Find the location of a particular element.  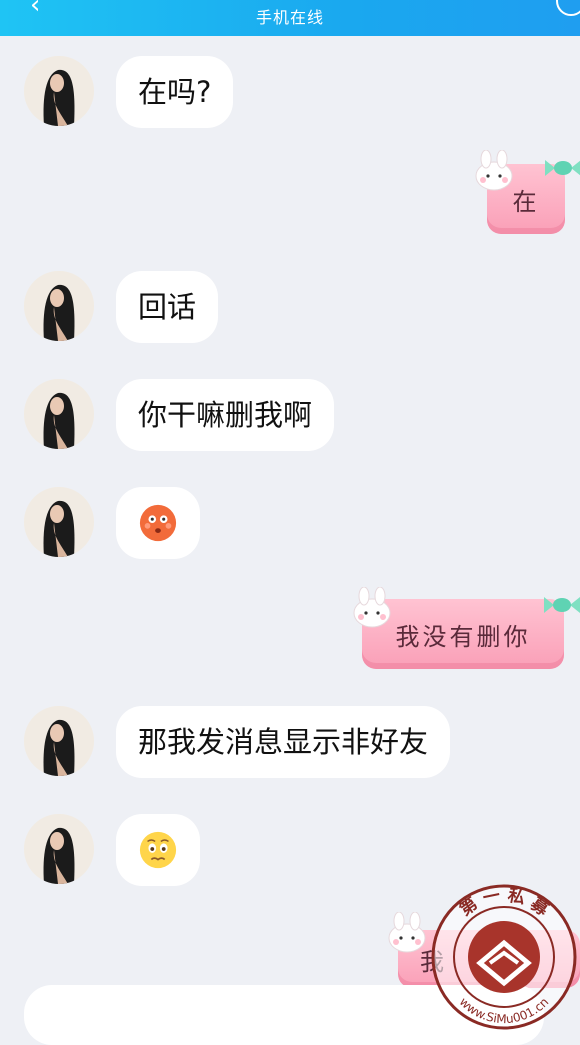

top-bar: ‹ 手机在线 is located at coordinates (290, 18).